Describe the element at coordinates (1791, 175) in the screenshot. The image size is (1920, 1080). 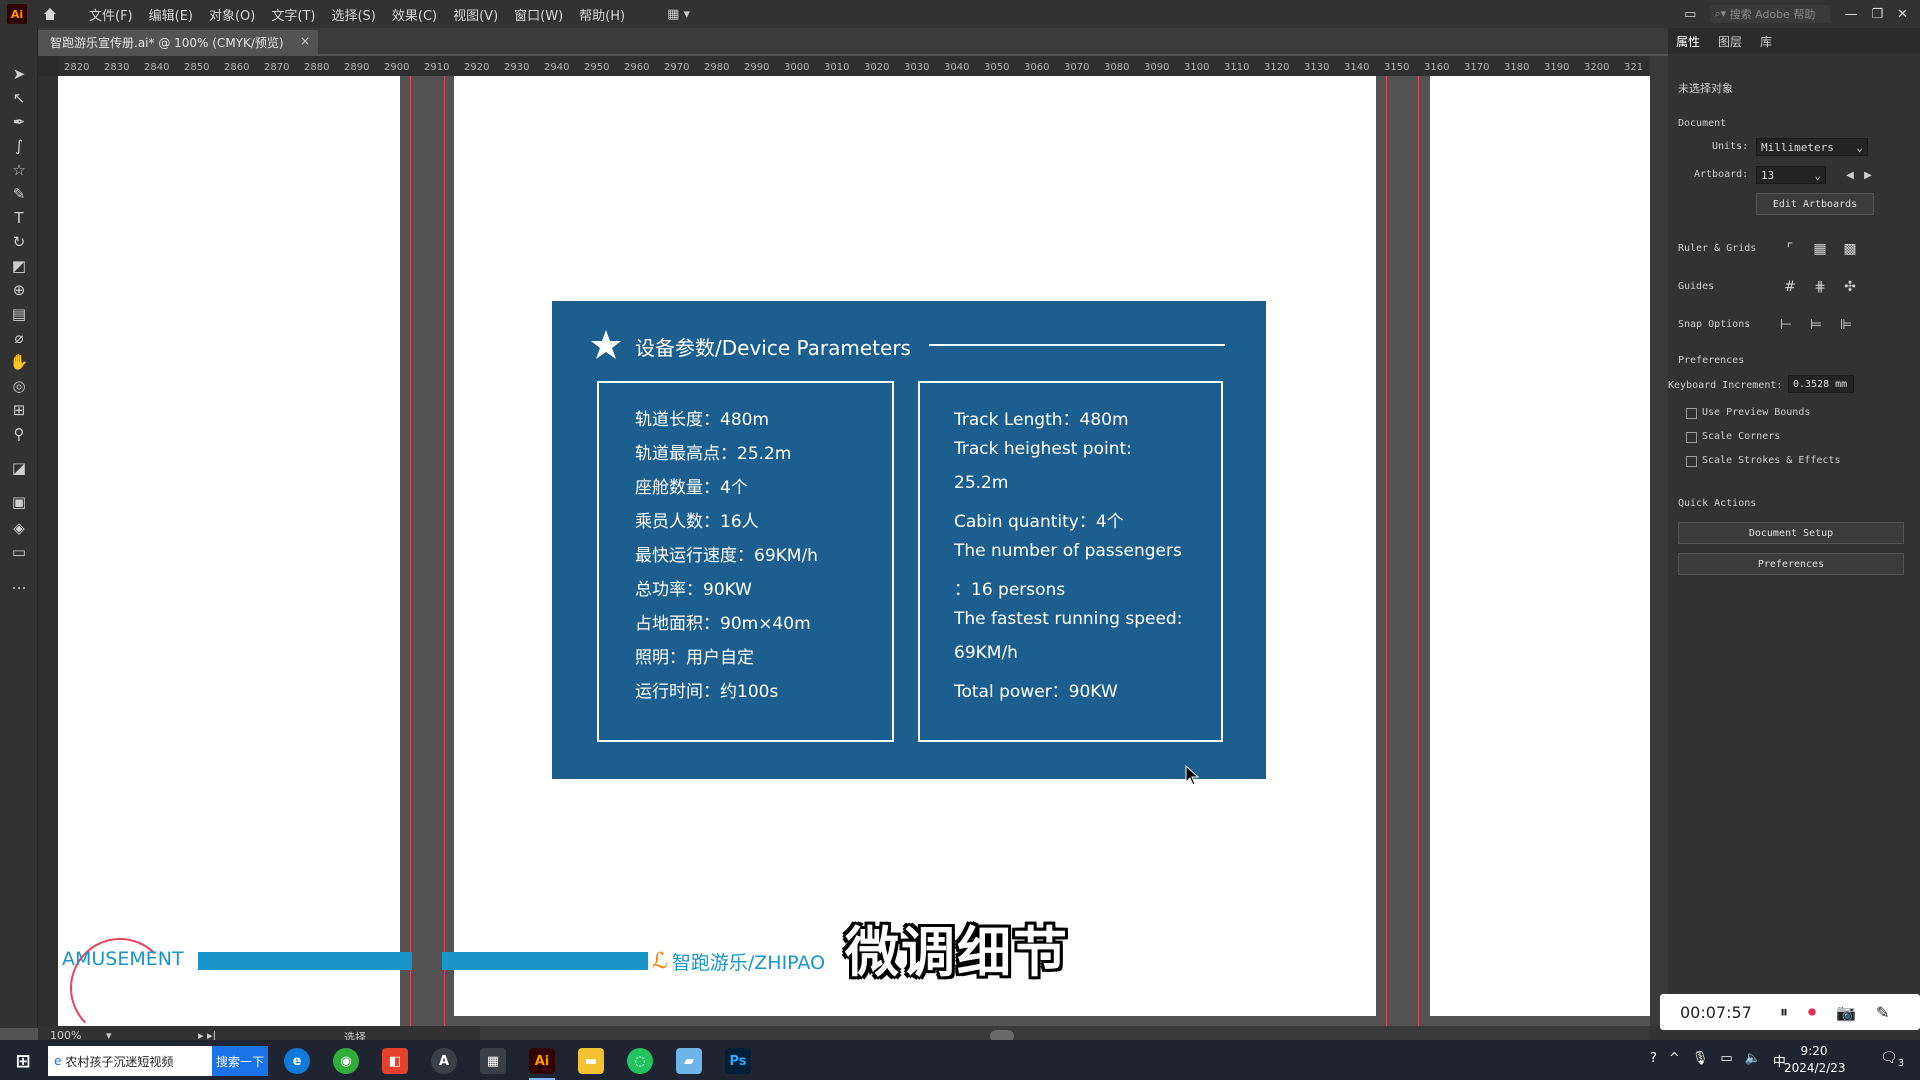
I see `artboard-select: 13 ⌄` at that location.